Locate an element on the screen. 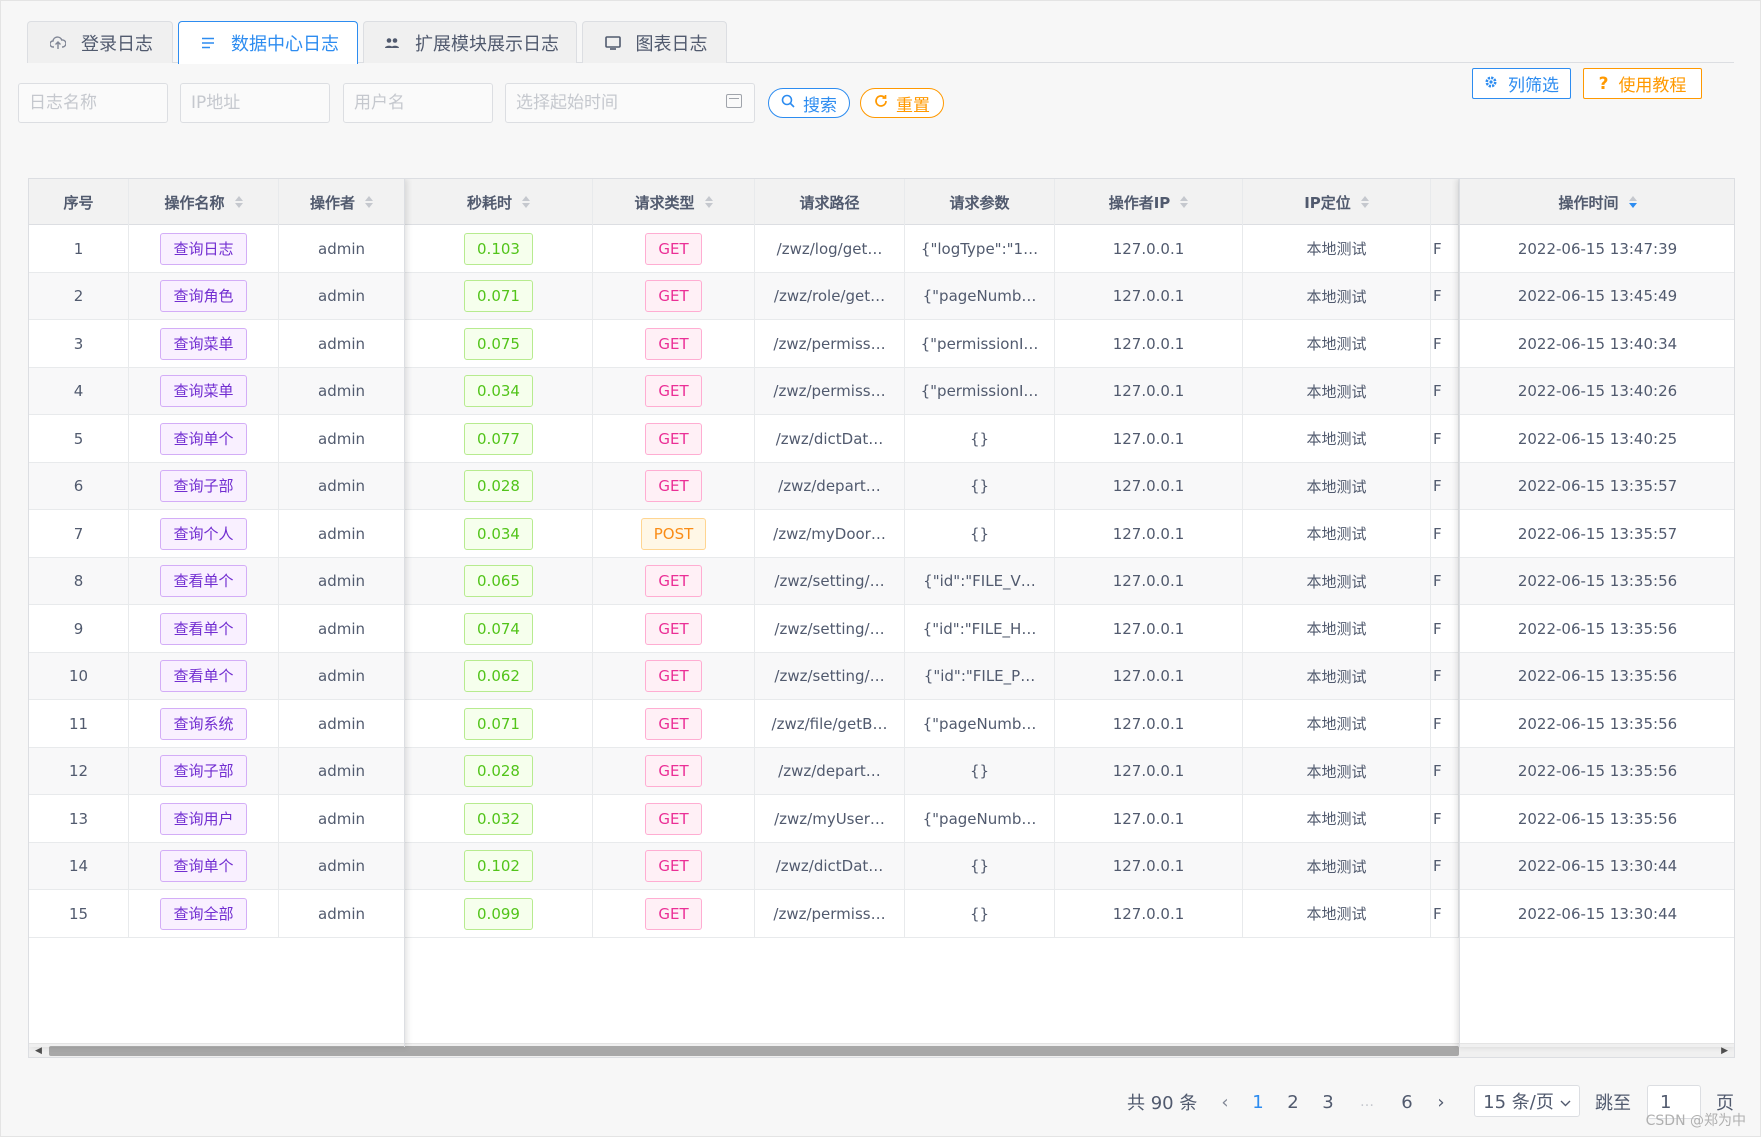  col-header-datetime: 操作时间 is located at coordinates (1596, 202).